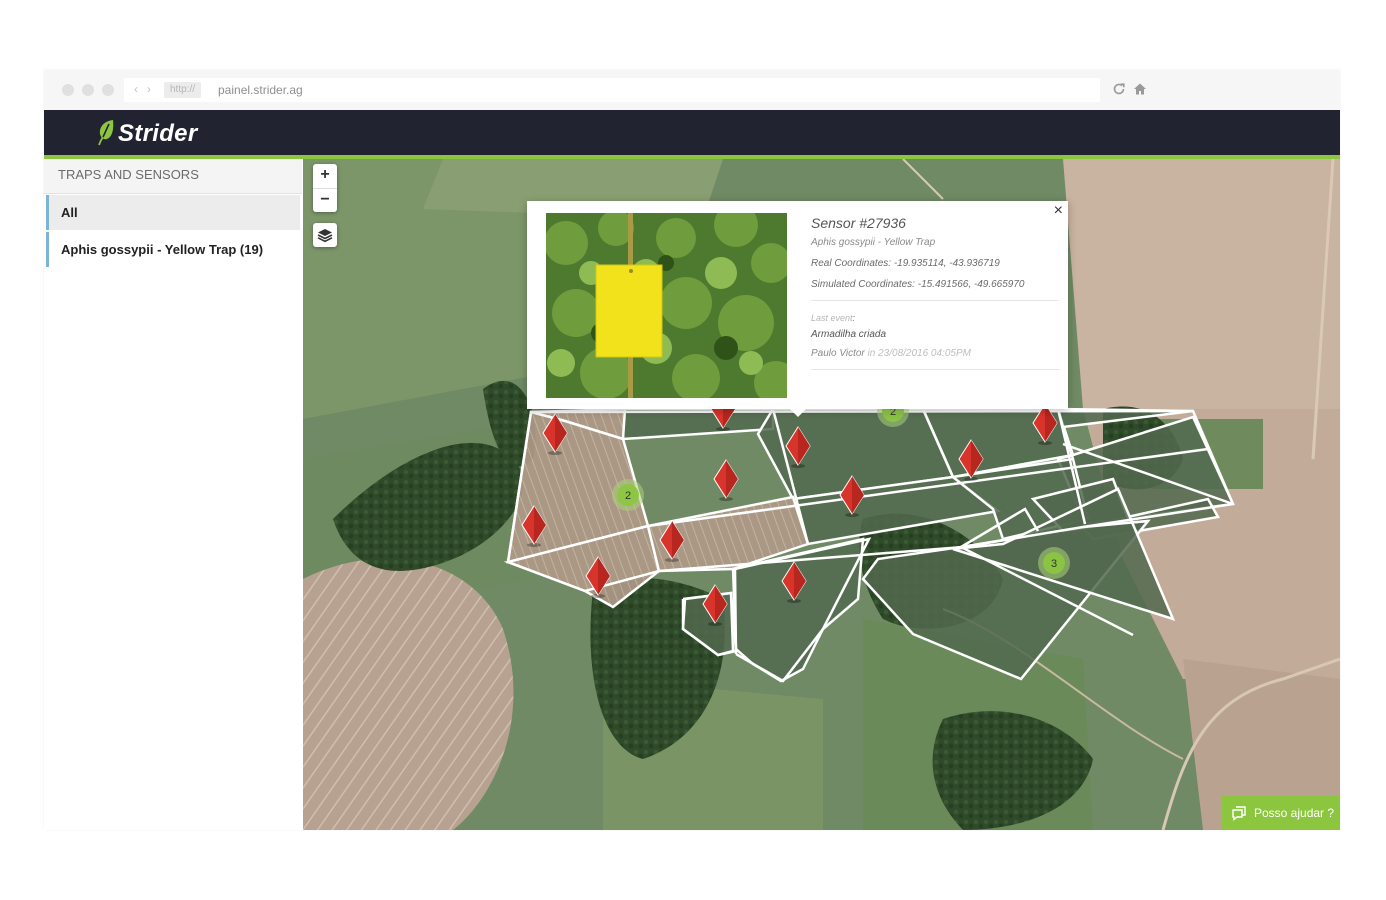 The height and width of the screenshot is (900, 1386). Describe the element at coordinates (1239, 813) in the screenshot. I see `chat-icon` at that location.